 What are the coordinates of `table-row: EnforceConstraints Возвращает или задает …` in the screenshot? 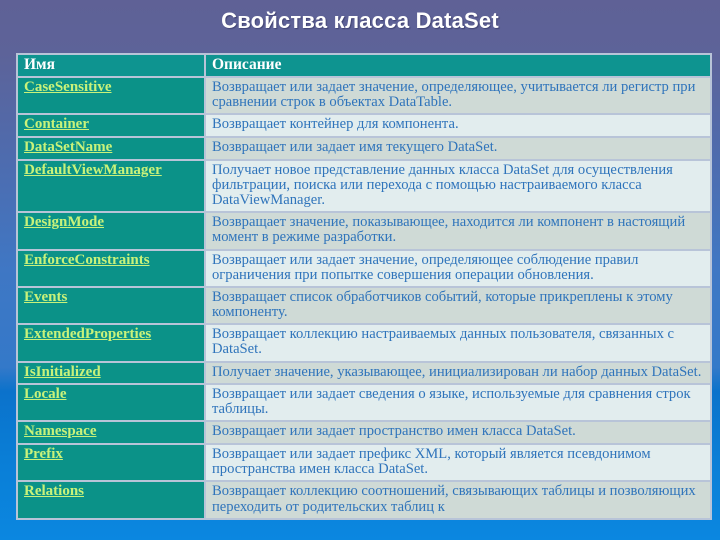 It's located at (364, 268).